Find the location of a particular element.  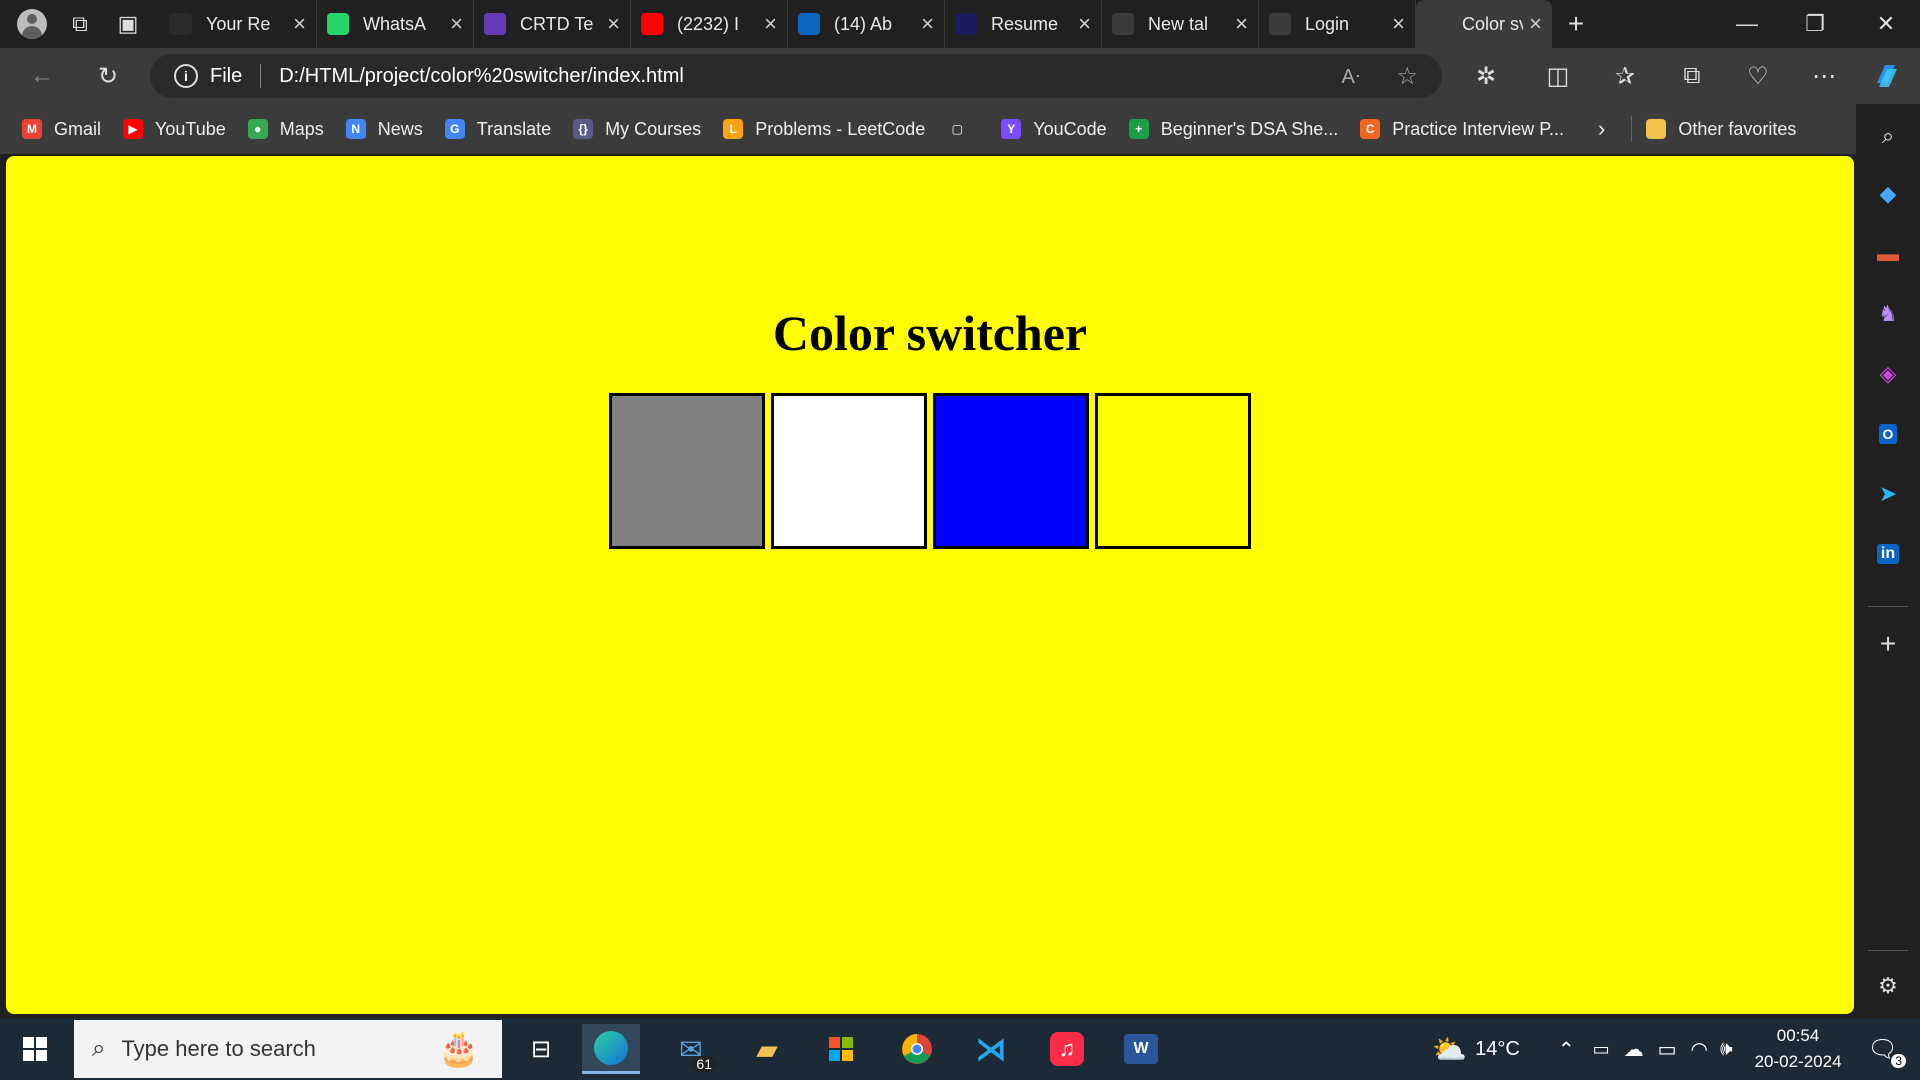

system-tray: ⛅ 14°C ⌃ ▭ ☁ ▭ ◠ 🕪 00:54 20-02-2024 🗨 3 is located at coordinates (1676, 1049).